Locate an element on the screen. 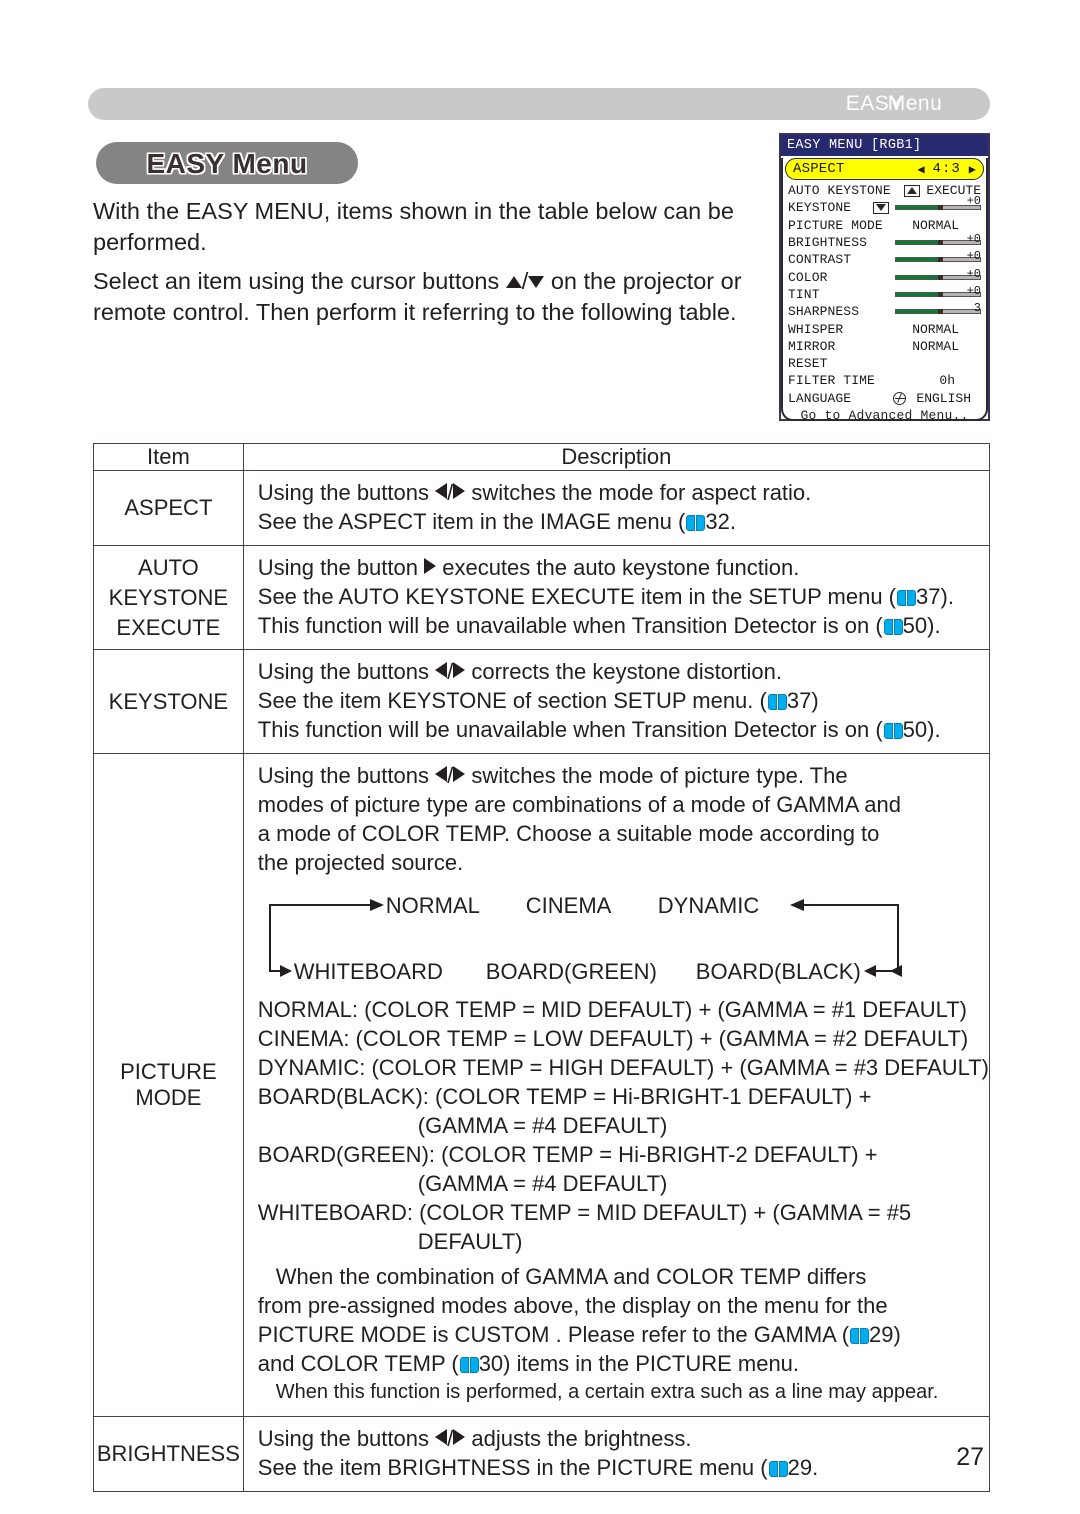  pm-note-page-a: 29 is located at coordinates (881, 1334).